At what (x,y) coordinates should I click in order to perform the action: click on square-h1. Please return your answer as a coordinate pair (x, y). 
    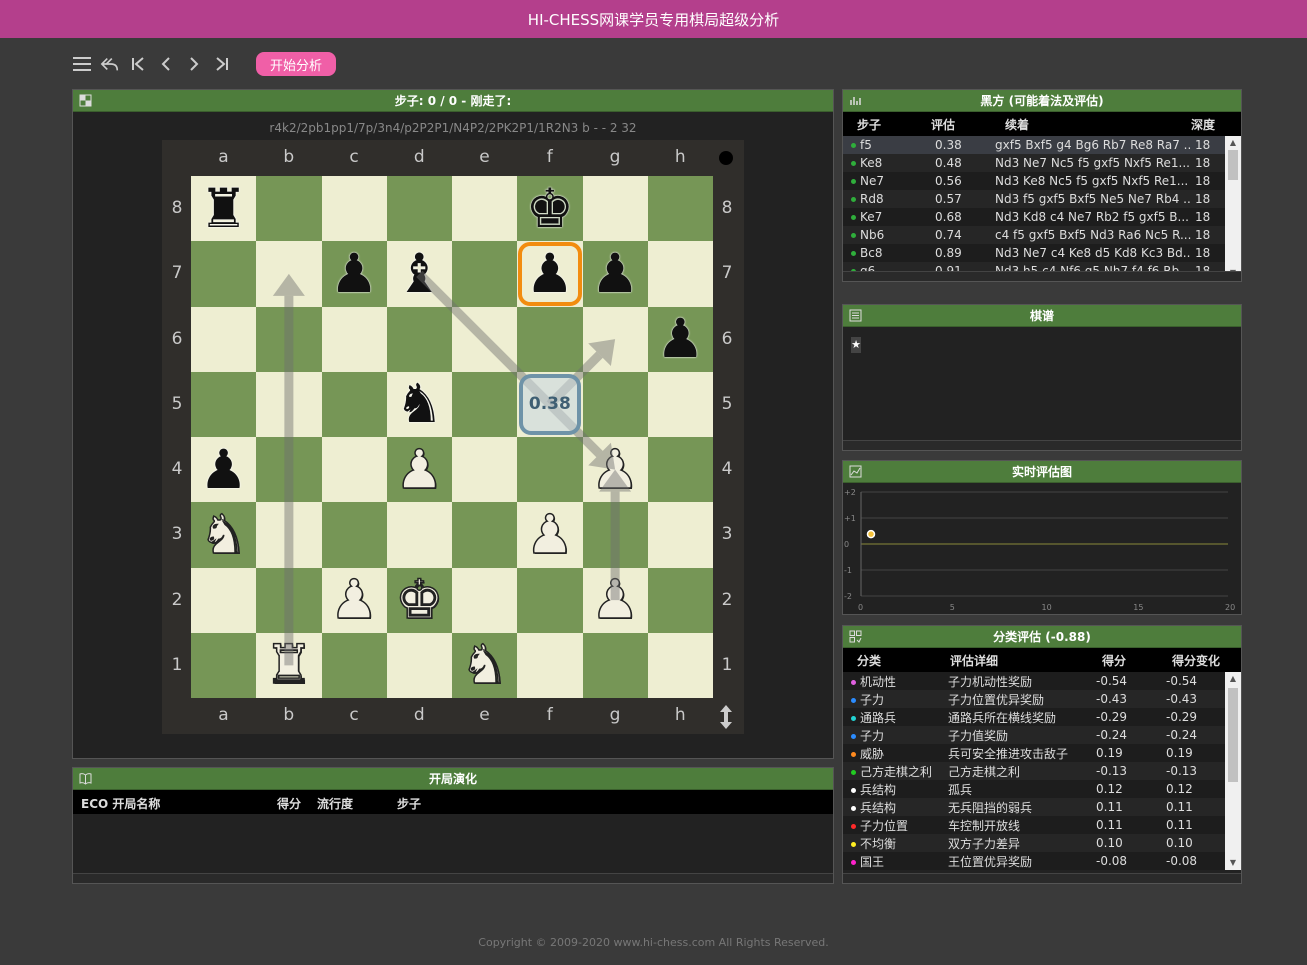
    Looking at the image, I should click on (680, 665).